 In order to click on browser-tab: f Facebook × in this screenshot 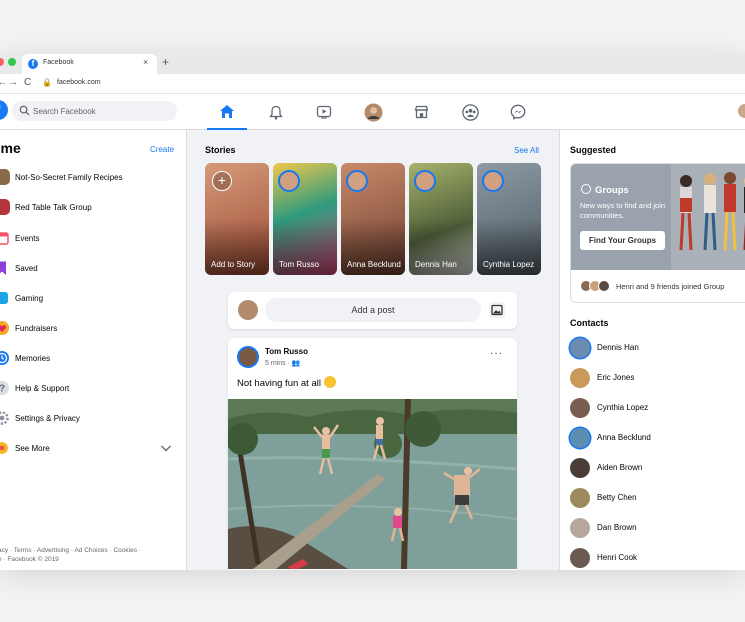, I will do `click(89, 64)`.